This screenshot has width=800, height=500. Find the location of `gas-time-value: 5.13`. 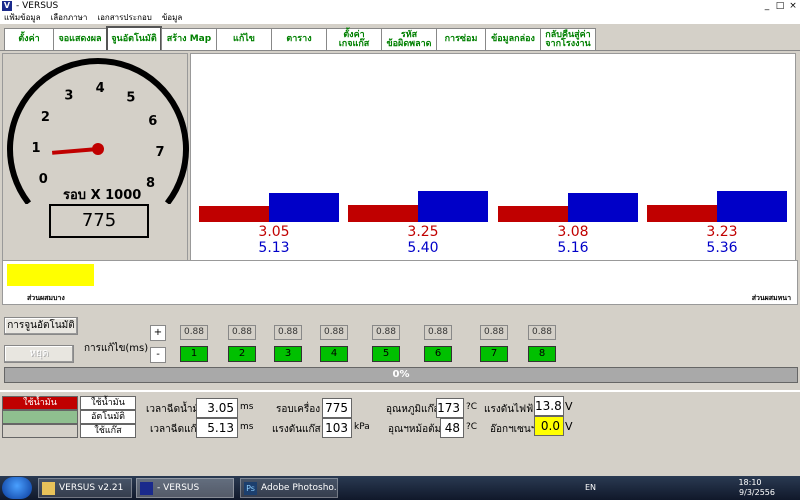

gas-time-value: 5.13 is located at coordinates (217, 428).